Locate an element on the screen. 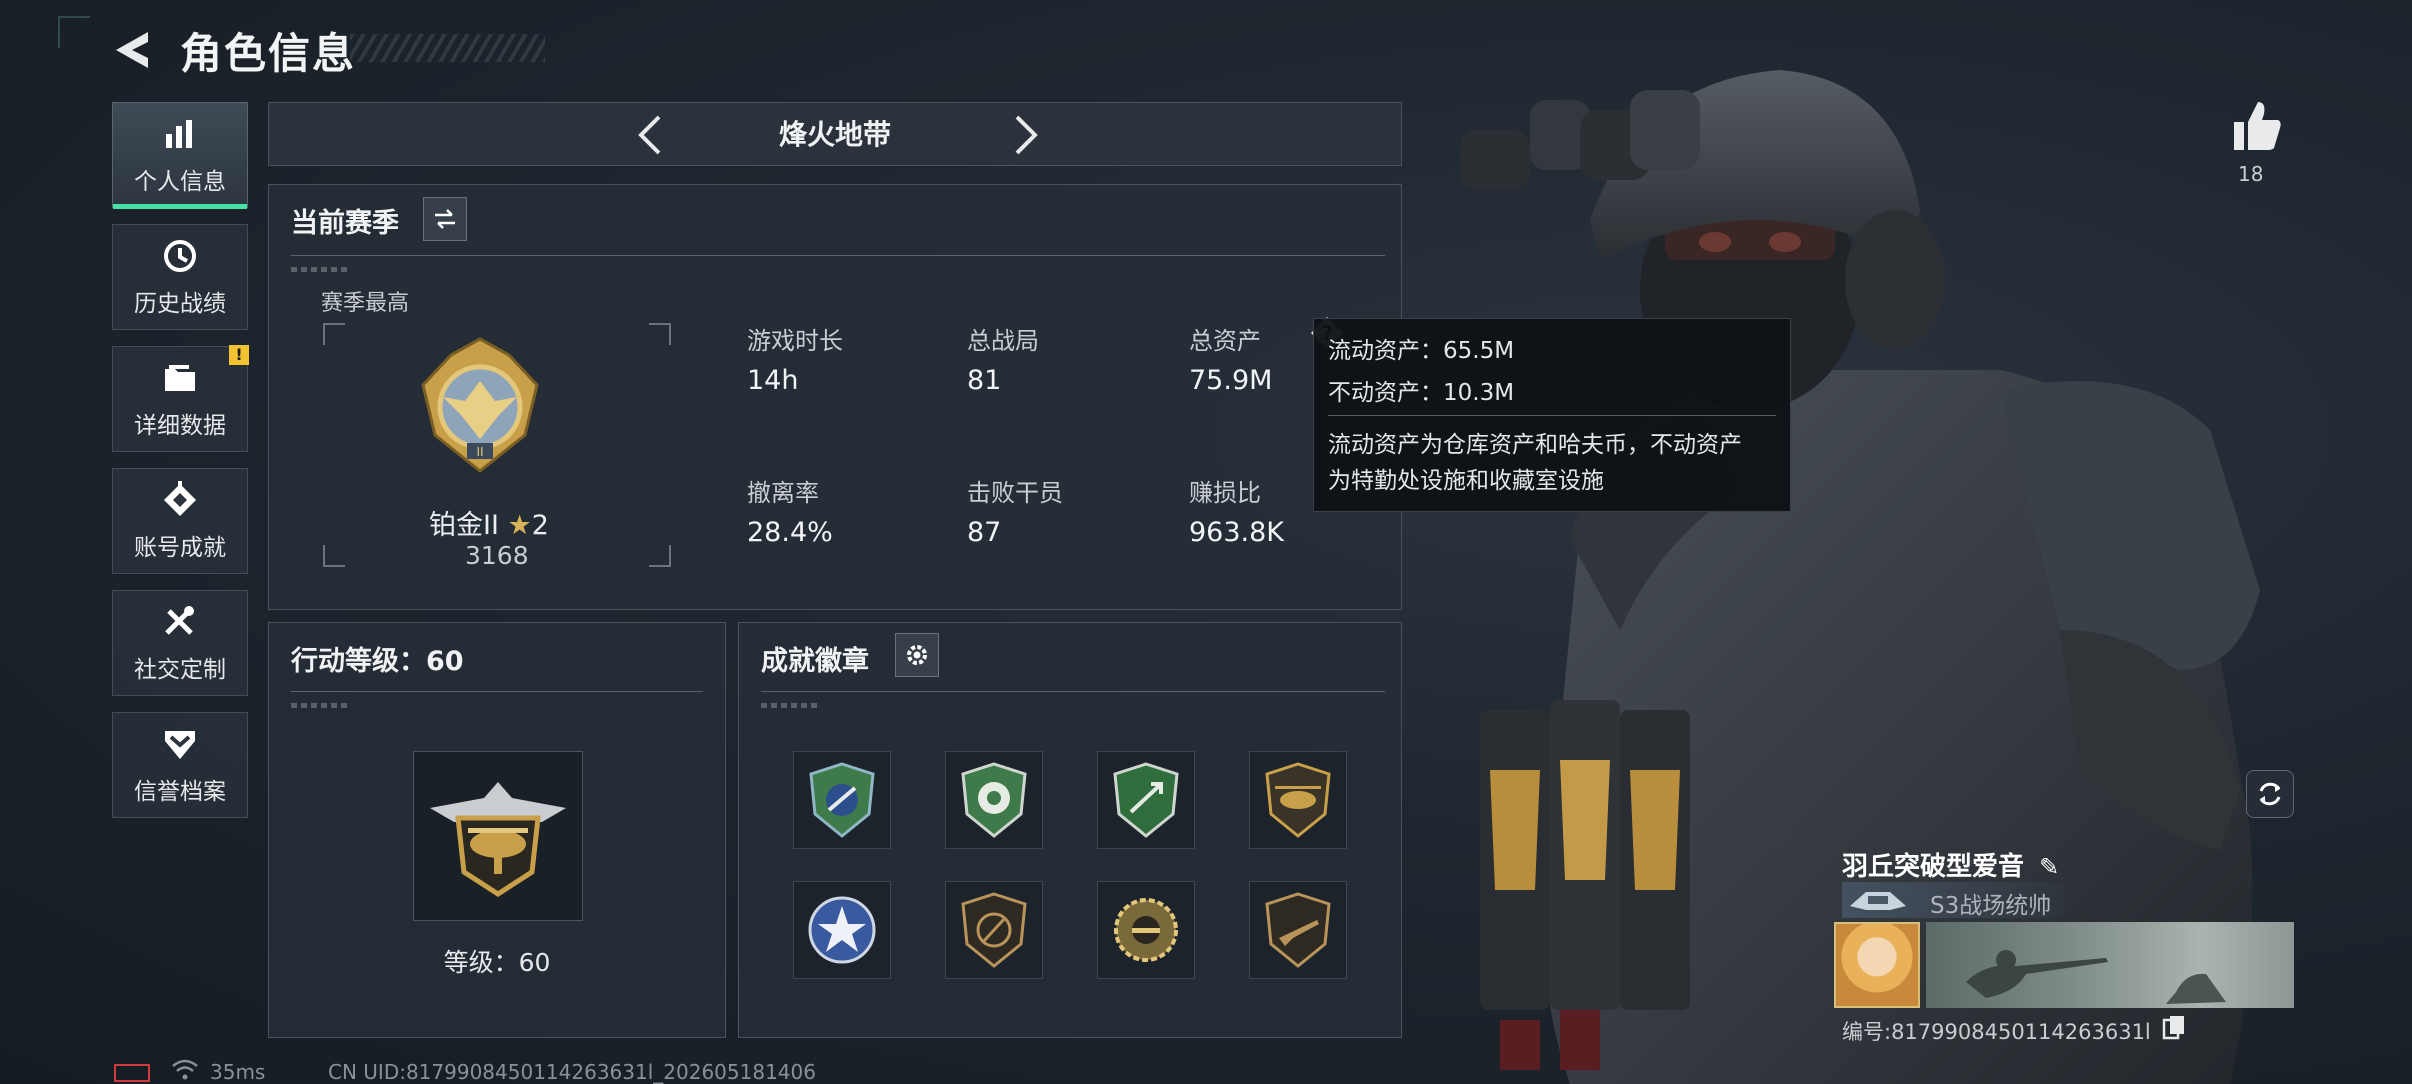  achievements-title: 成就徽章 is located at coordinates (815, 661).